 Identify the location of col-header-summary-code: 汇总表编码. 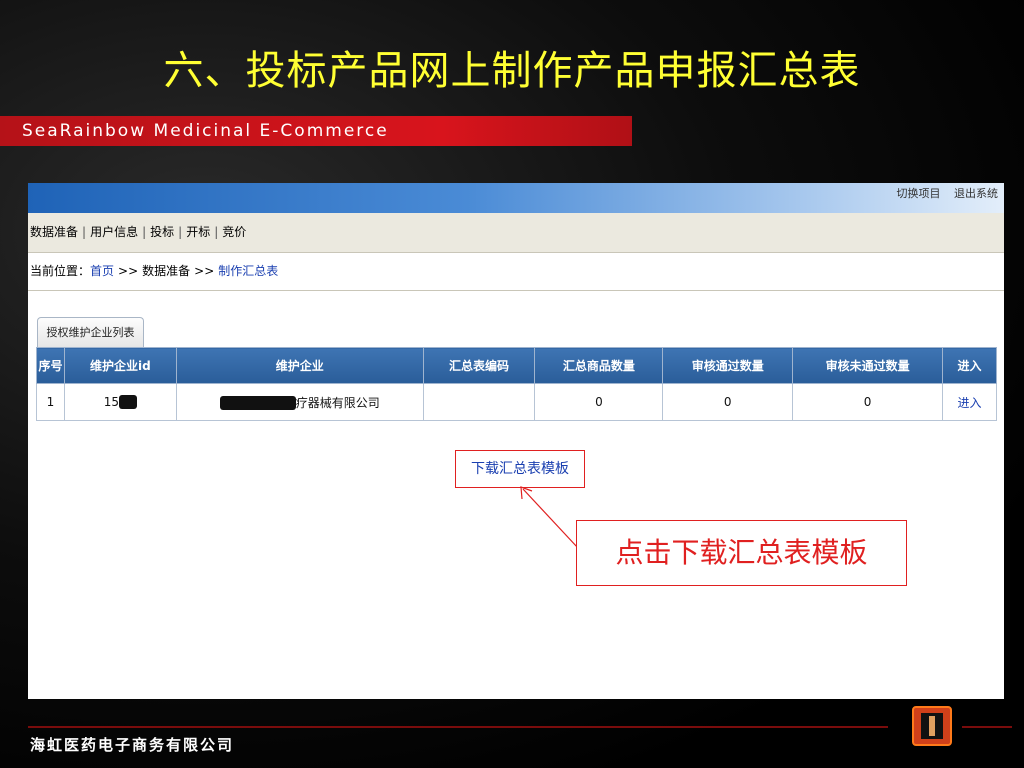
(479, 365).